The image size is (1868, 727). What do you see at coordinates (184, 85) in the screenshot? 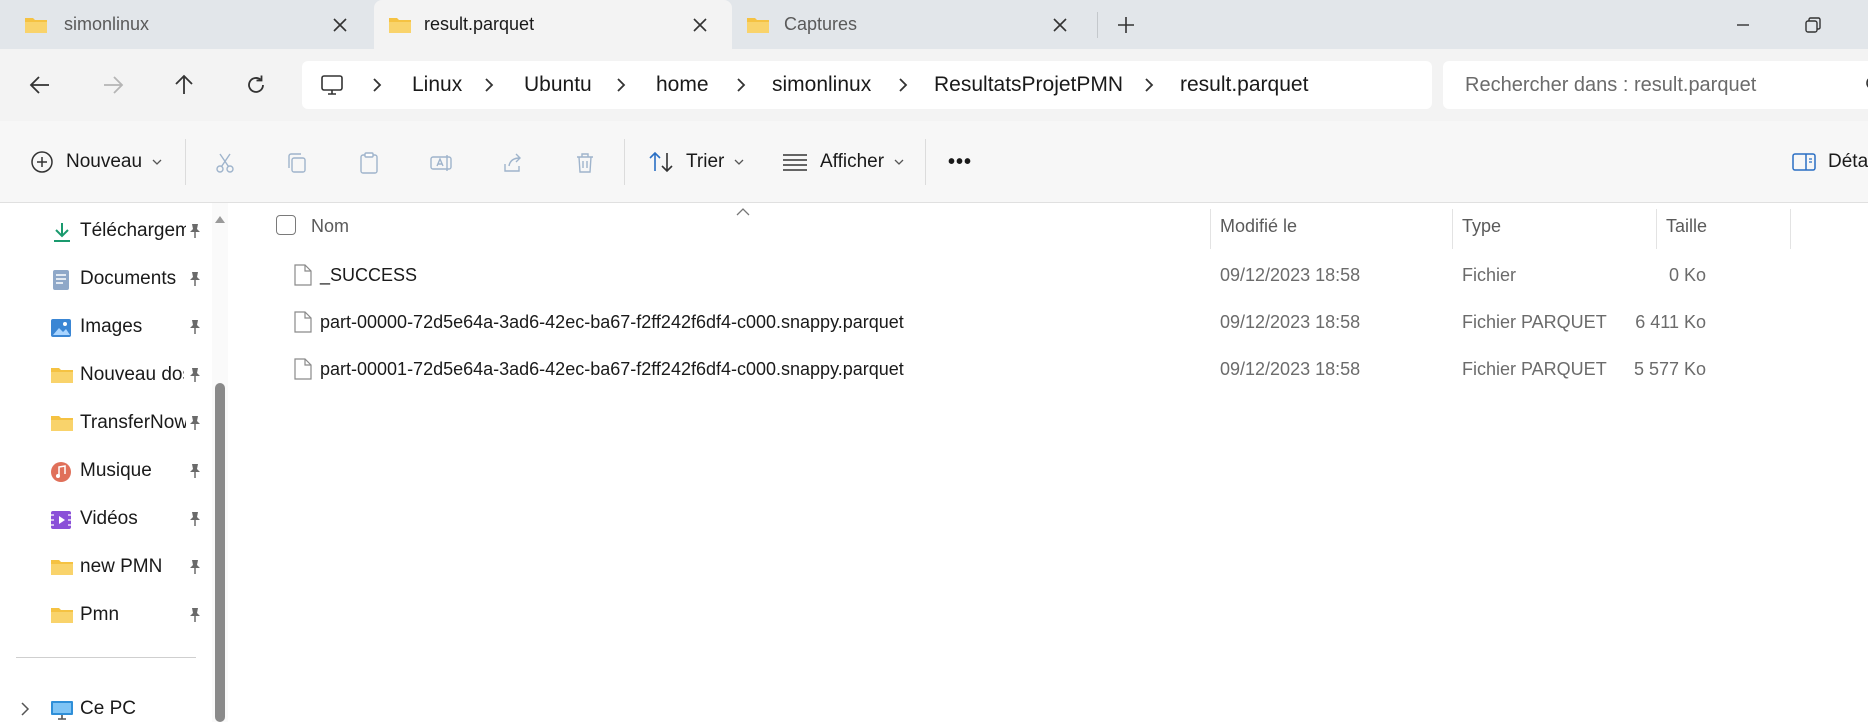
I see `arrow-up-icon` at bounding box center [184, 85].